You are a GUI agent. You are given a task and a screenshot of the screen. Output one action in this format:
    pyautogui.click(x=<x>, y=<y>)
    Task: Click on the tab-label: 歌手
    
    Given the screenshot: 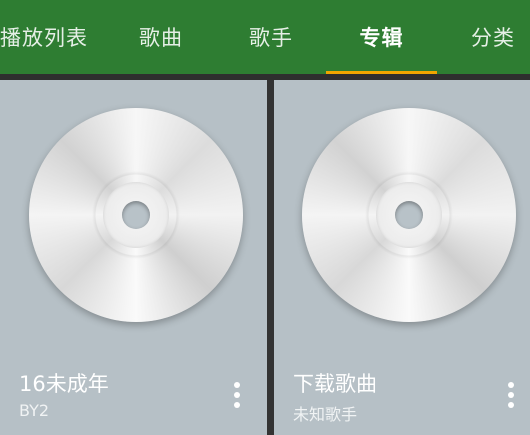 What is the action you would take?
    pyautogui.click(x=271, y=38)
    